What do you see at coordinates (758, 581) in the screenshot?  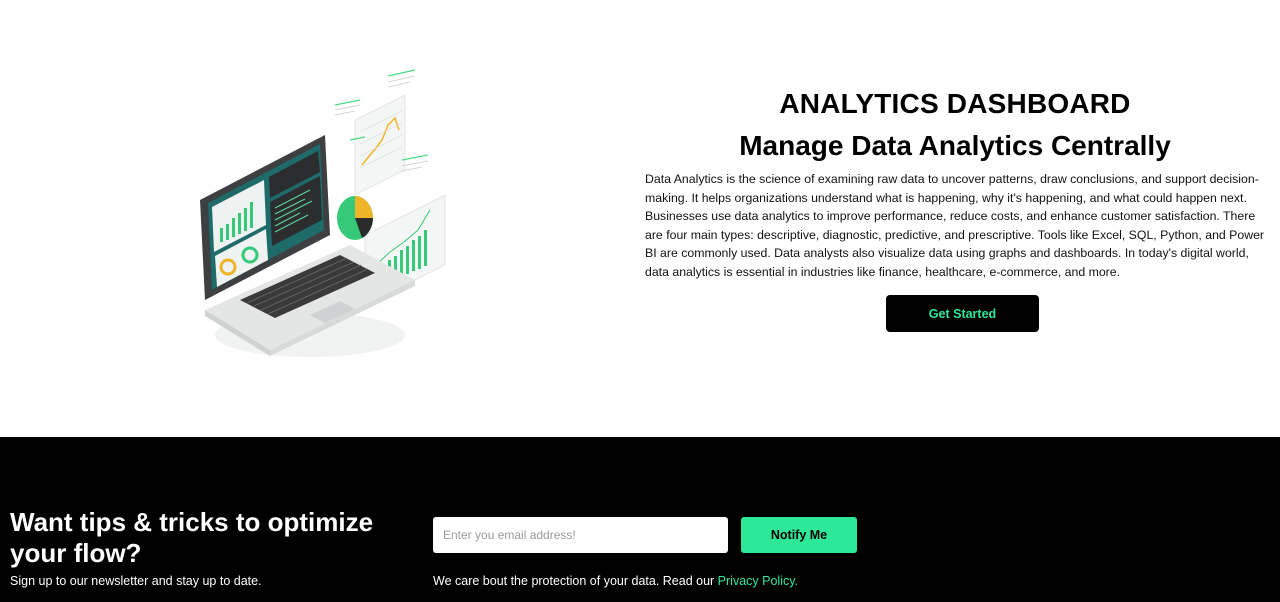 I see `privacy-policy-link: Privacy Policy.` at bounding box center [758, 581].